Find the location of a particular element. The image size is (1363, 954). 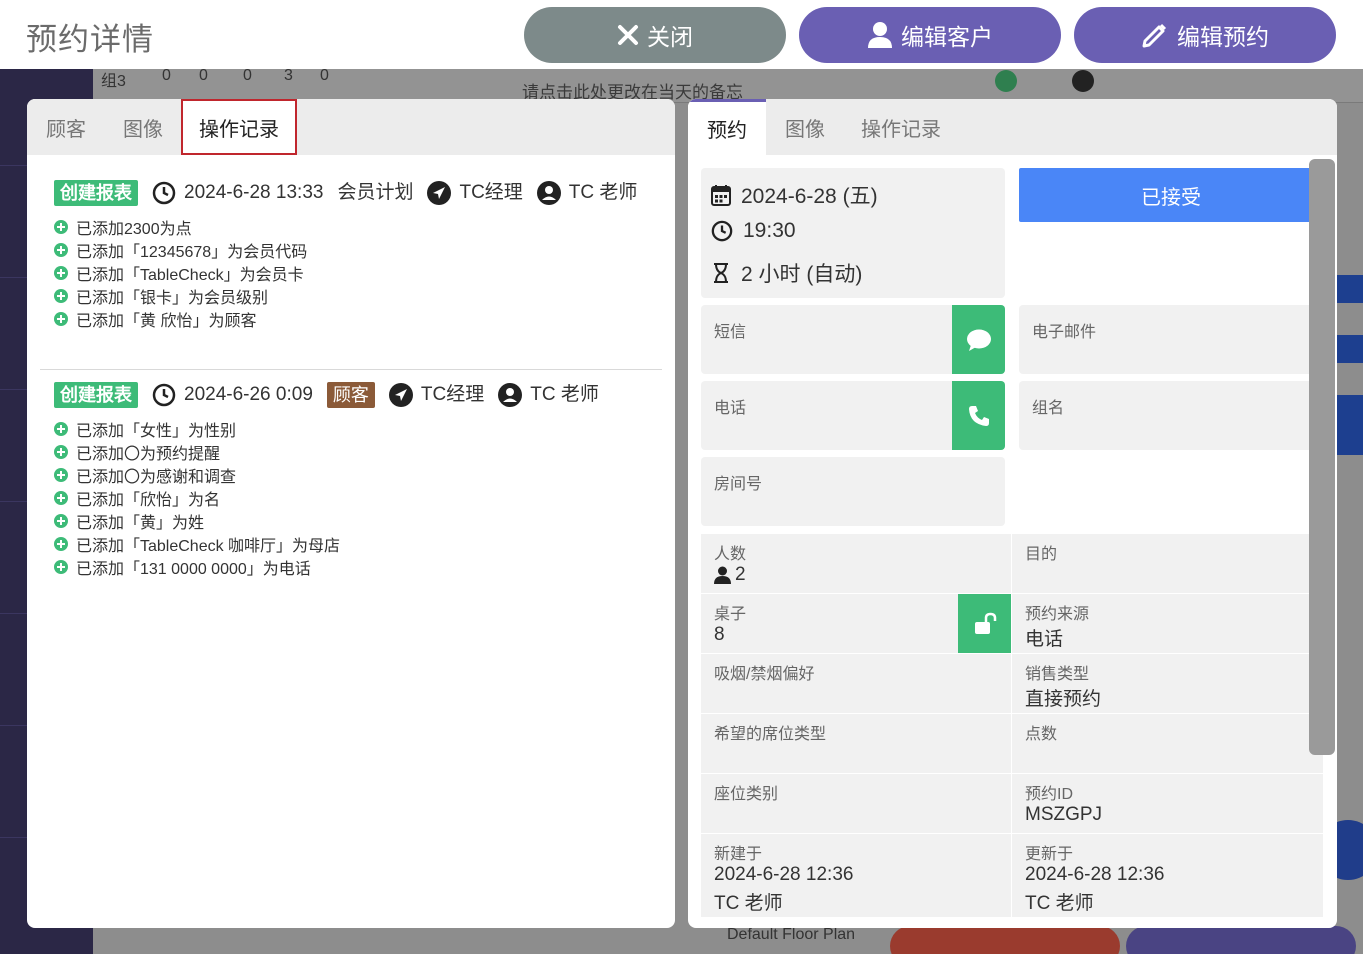

close-button: 关闭 is located at coordinates (655, 35).